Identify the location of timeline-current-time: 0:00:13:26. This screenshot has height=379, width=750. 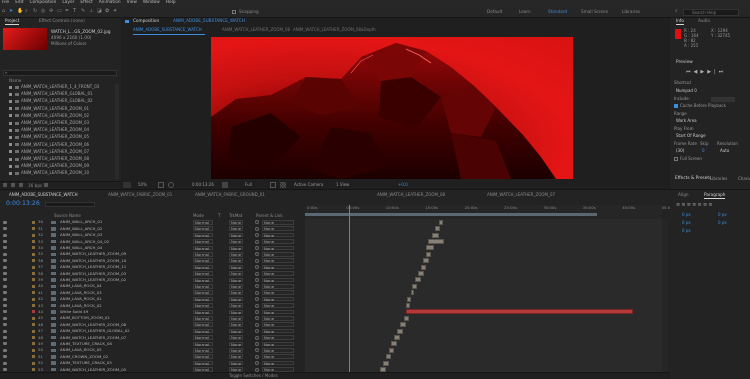
(23, 203).